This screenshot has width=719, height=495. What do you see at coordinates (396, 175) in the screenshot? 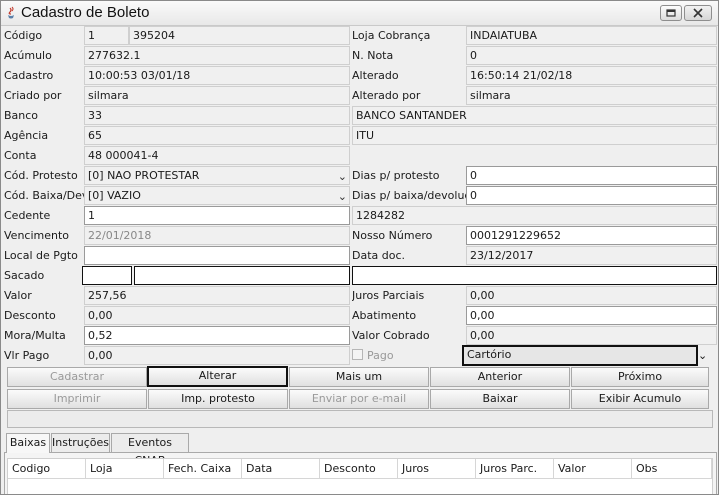
I see `dias-protesto-label: Dias p/ protesto` at bounding box center [396, 175].